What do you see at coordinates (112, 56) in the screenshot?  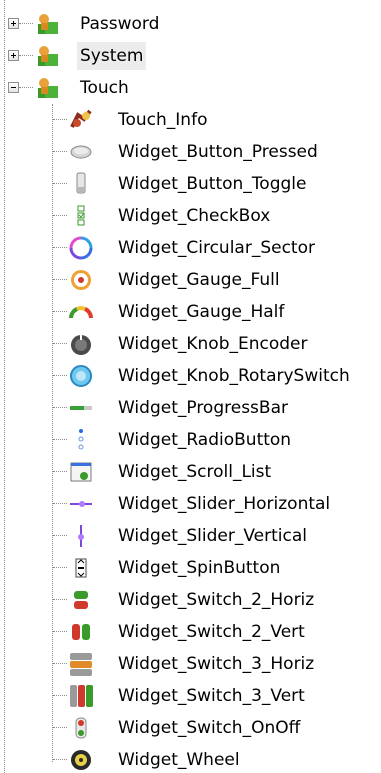 I see `tree-node-label: System` at bounding box center [112, 56].